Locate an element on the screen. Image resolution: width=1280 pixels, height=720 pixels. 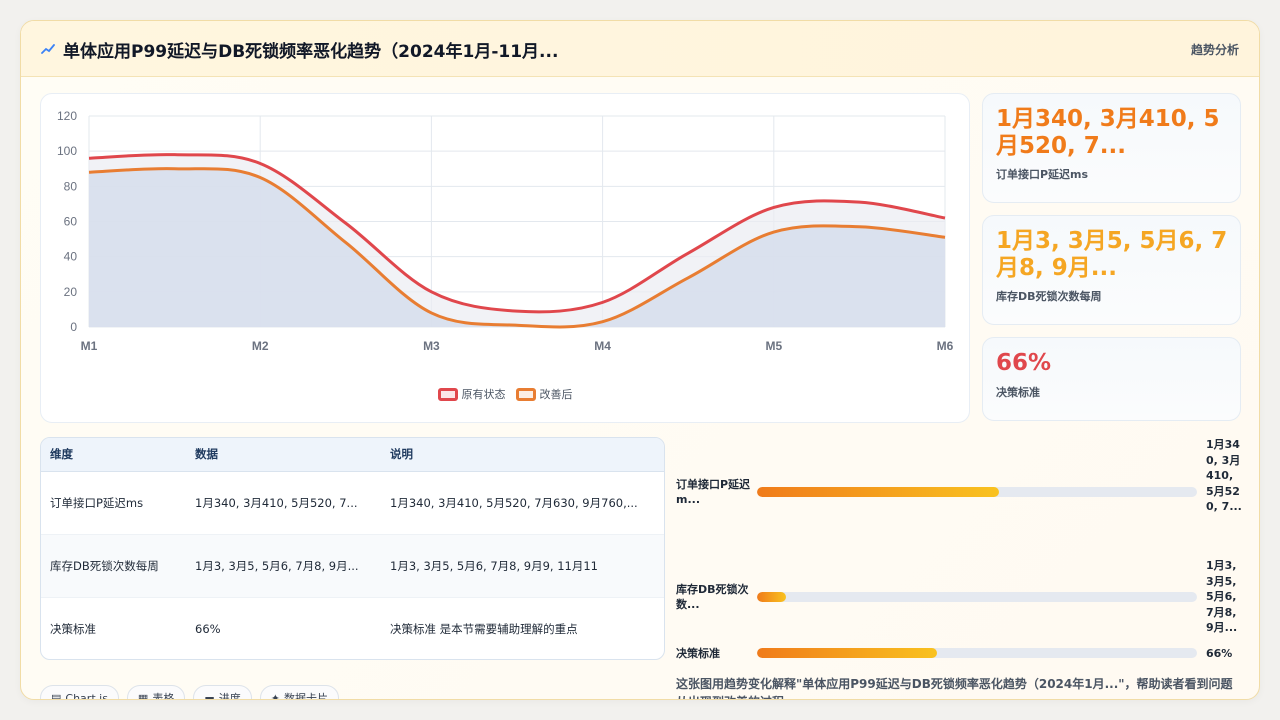
table-cell: 1月3, 3月5, 5月6, 7月8, 9月9, 11月11 is located at coordinates (522, 566).